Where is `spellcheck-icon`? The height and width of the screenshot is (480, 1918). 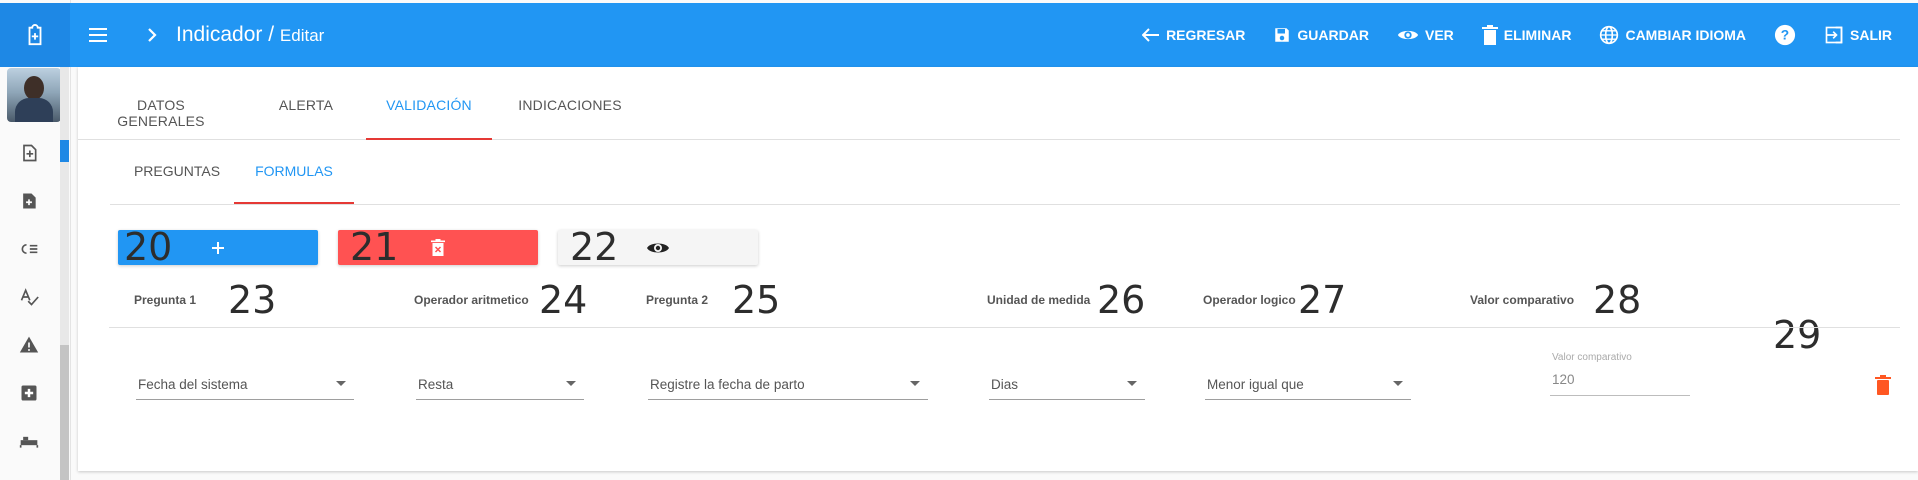 spellcheck-icon is located at coordinates (29, 297).